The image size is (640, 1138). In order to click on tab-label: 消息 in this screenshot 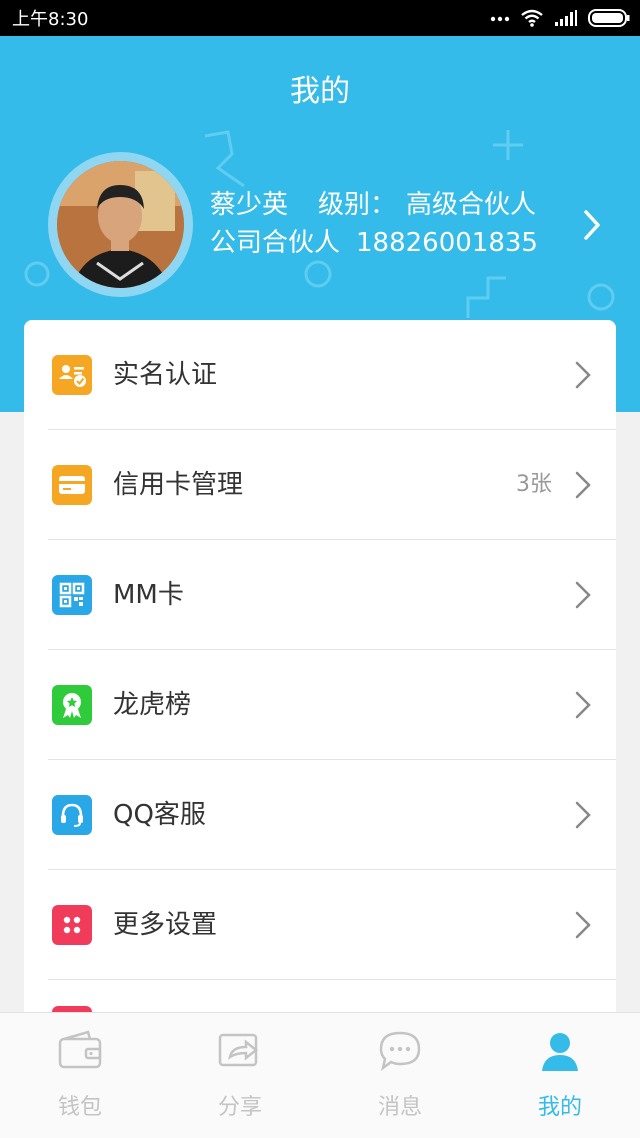, I will do `click(399, 1107)`.